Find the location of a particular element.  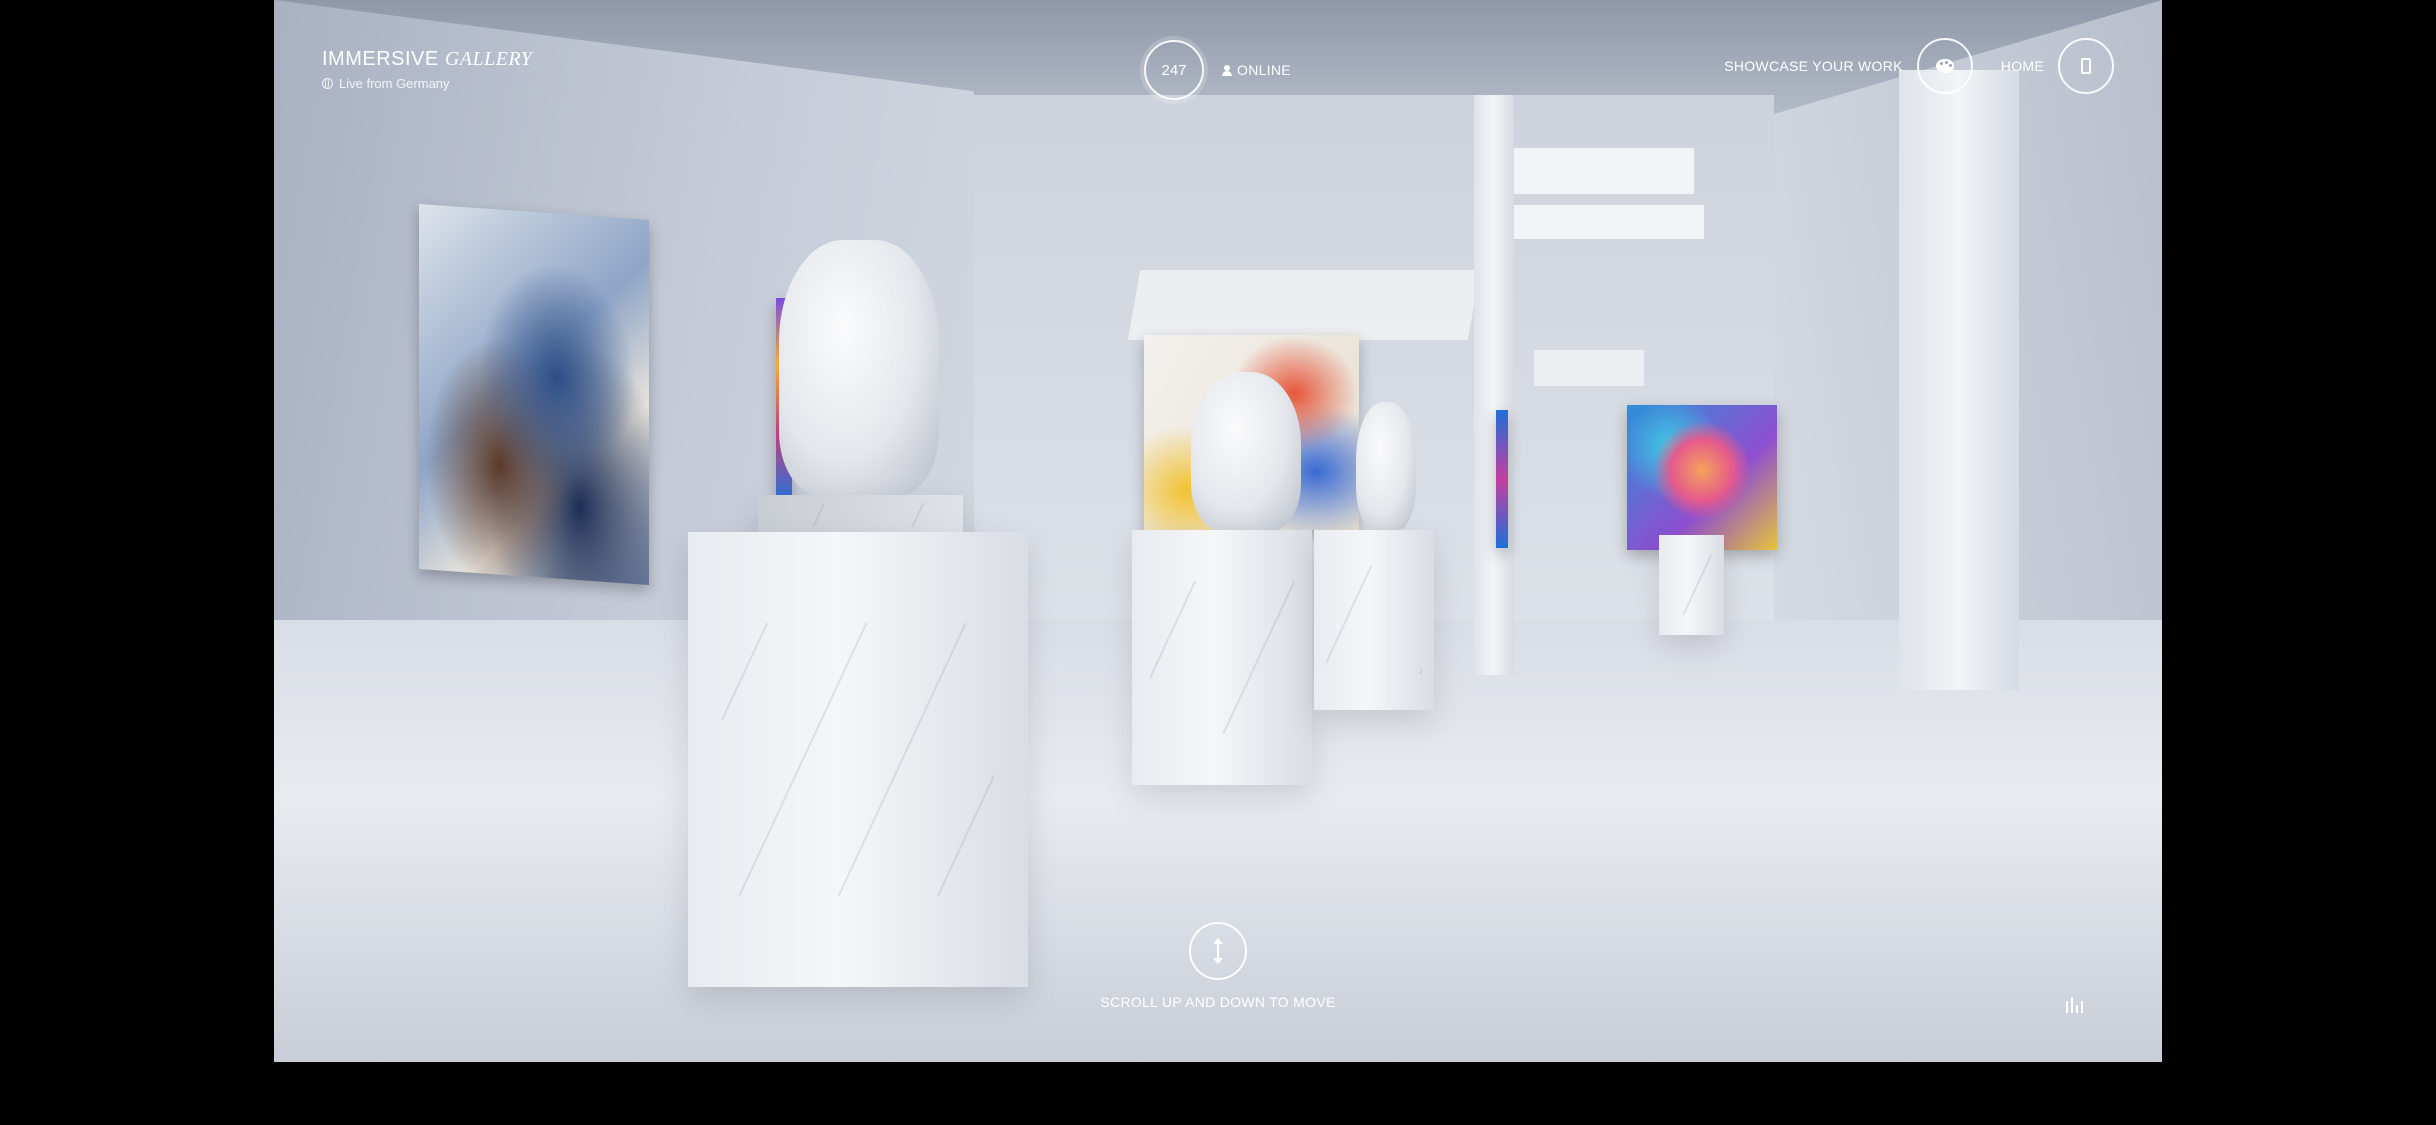

globe-icon is located at coordinates (327, 83).